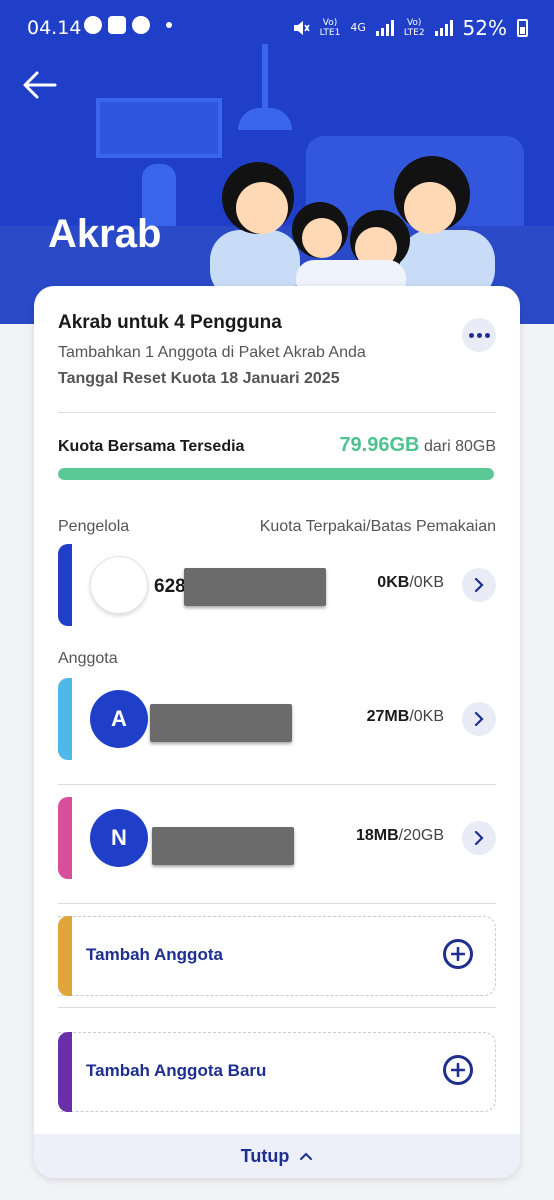 The image size is (554, 1200). What do you see at coordinates (141, 25) in the screenshot?
I see `whatsapp-icon` at bounding box center [141, 25].